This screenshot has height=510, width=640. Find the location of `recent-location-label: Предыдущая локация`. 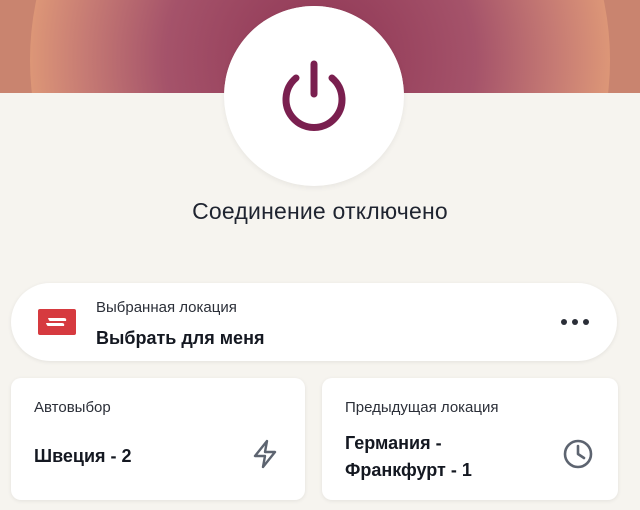

recent-location-label: Предыдущая локация is located at coordinates (422, 407).